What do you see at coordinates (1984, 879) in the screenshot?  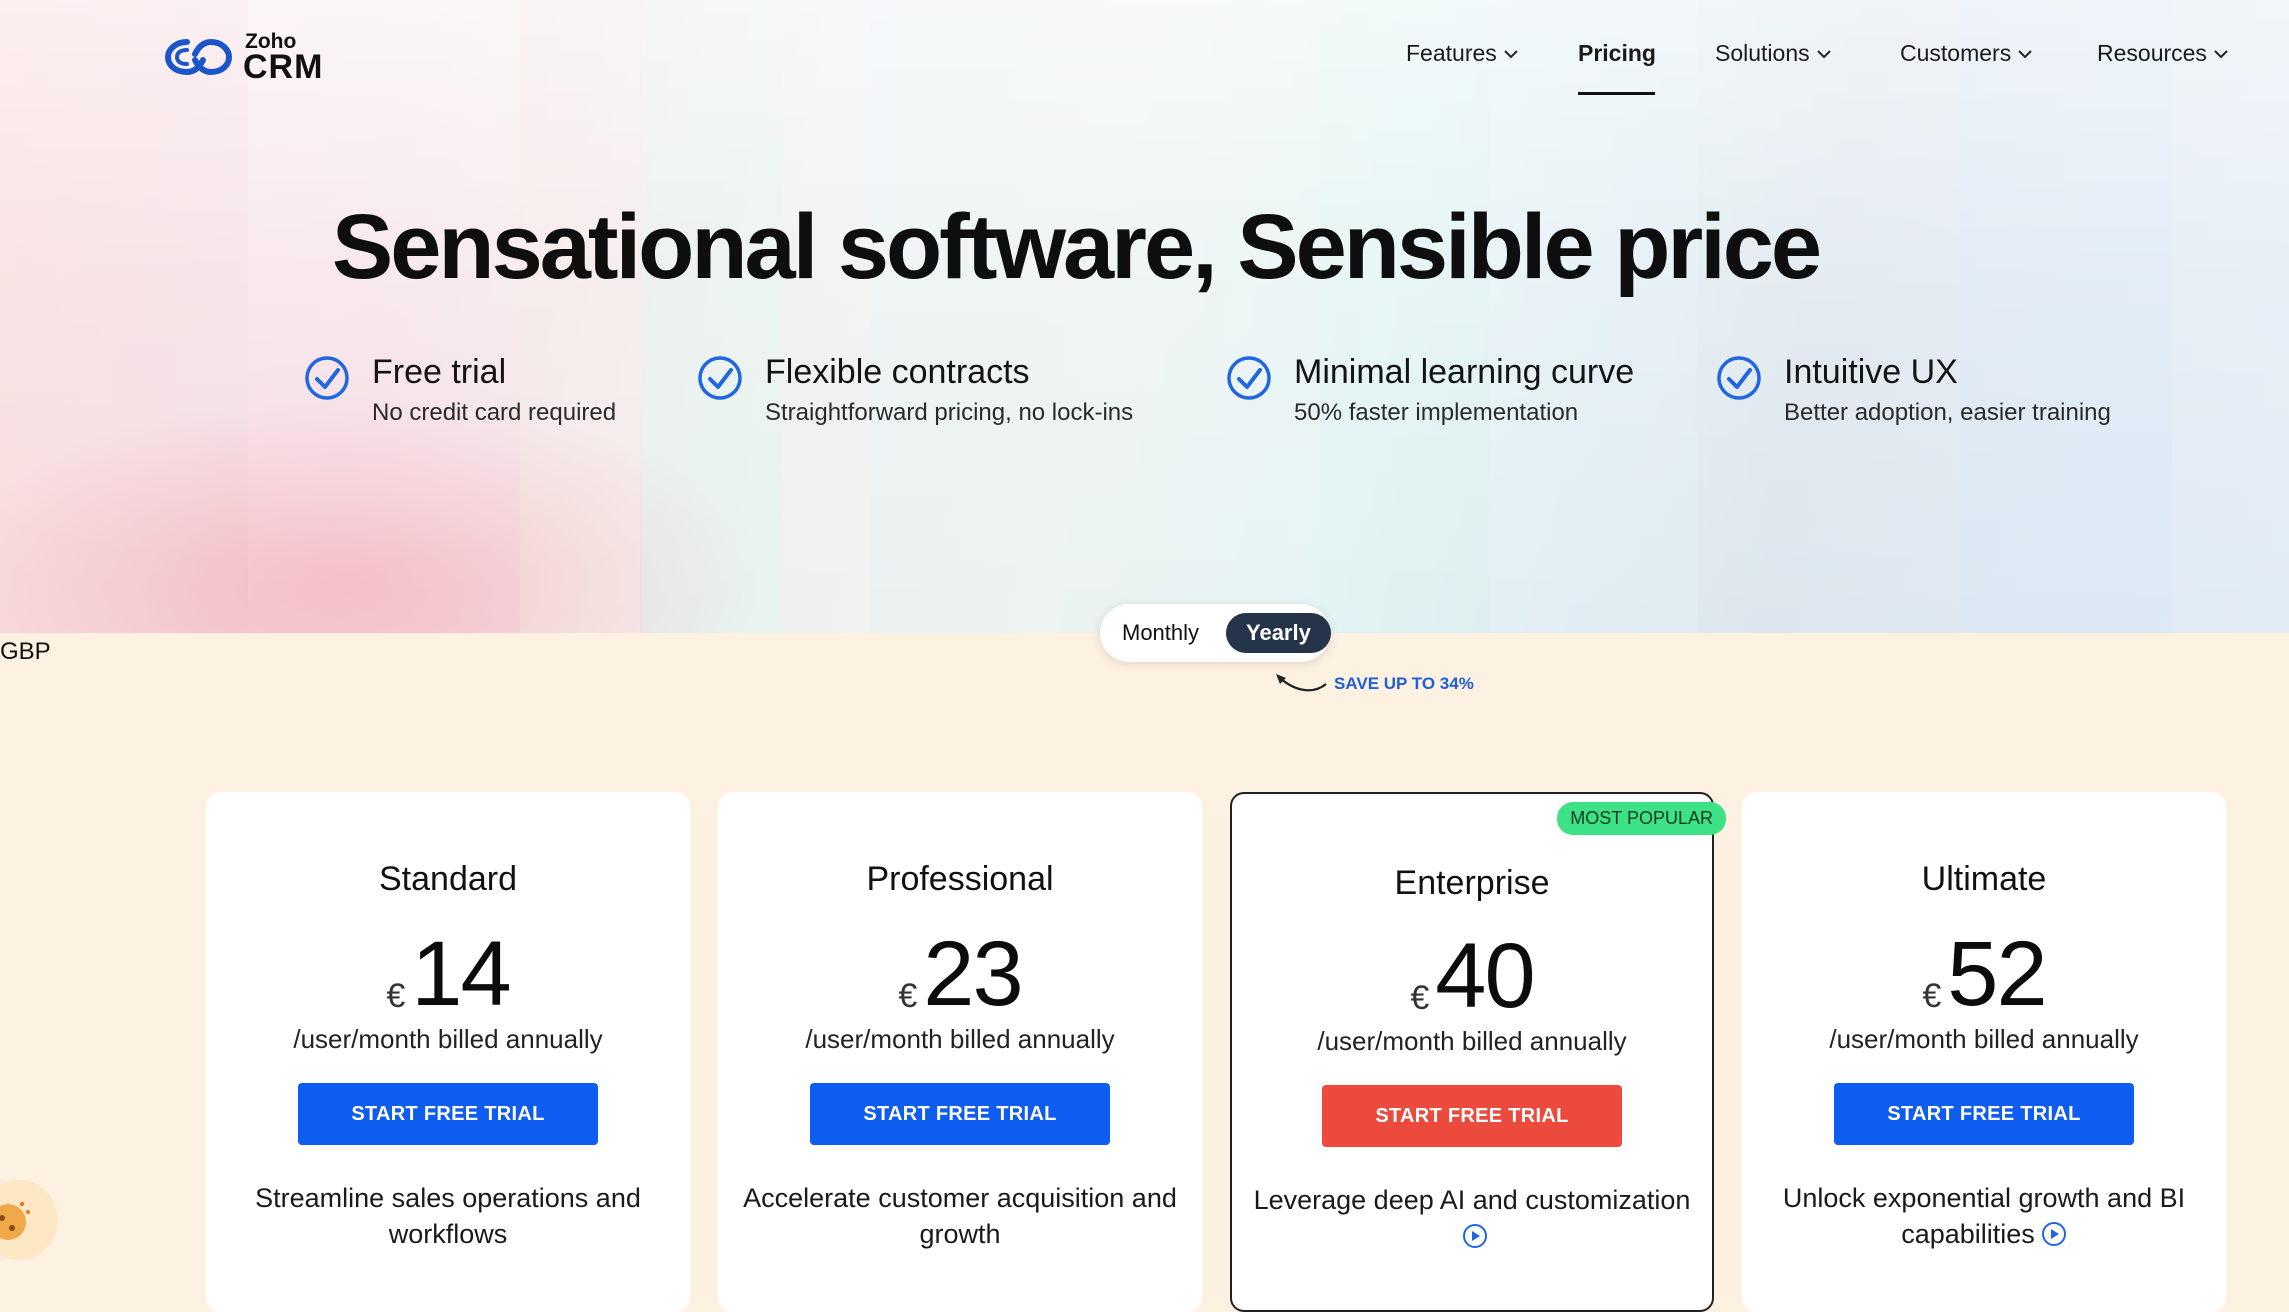 I see `plan-name: Ultimate` at bounding box center [1984, 879].